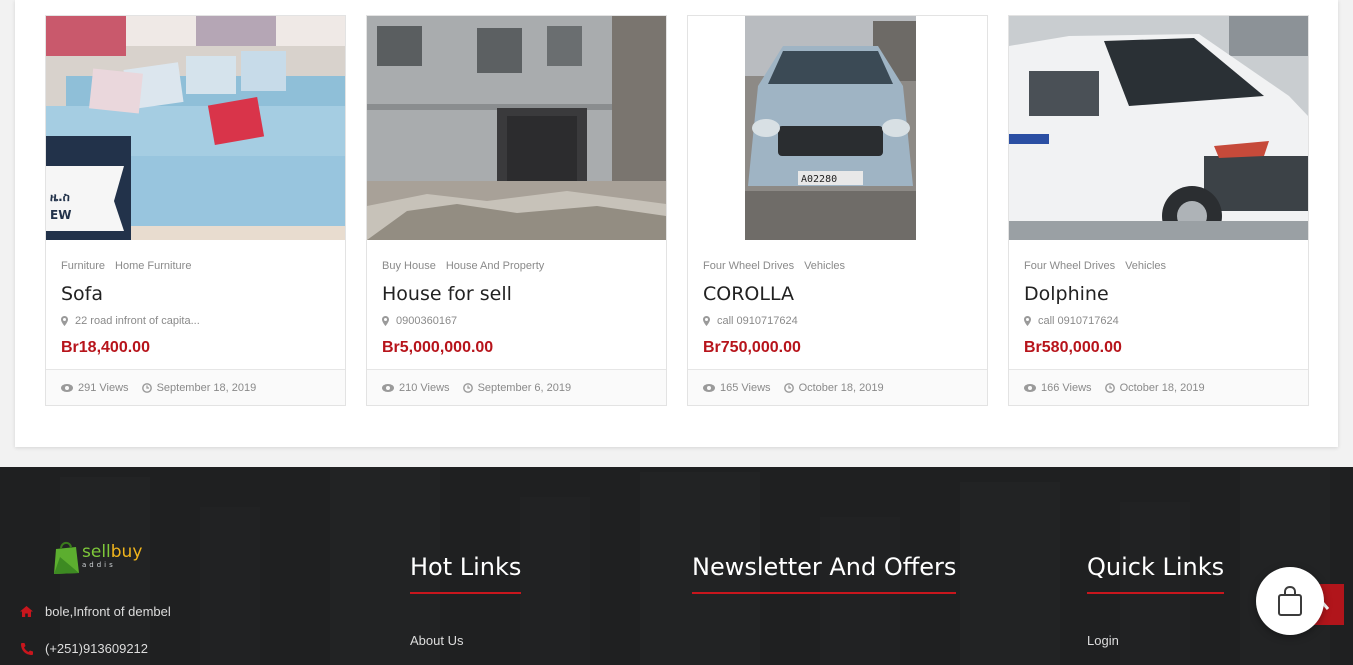 The width and height of the screenshot is (1353, 665). I want to click on listing-views: 166 Views, so click(1066, 387).